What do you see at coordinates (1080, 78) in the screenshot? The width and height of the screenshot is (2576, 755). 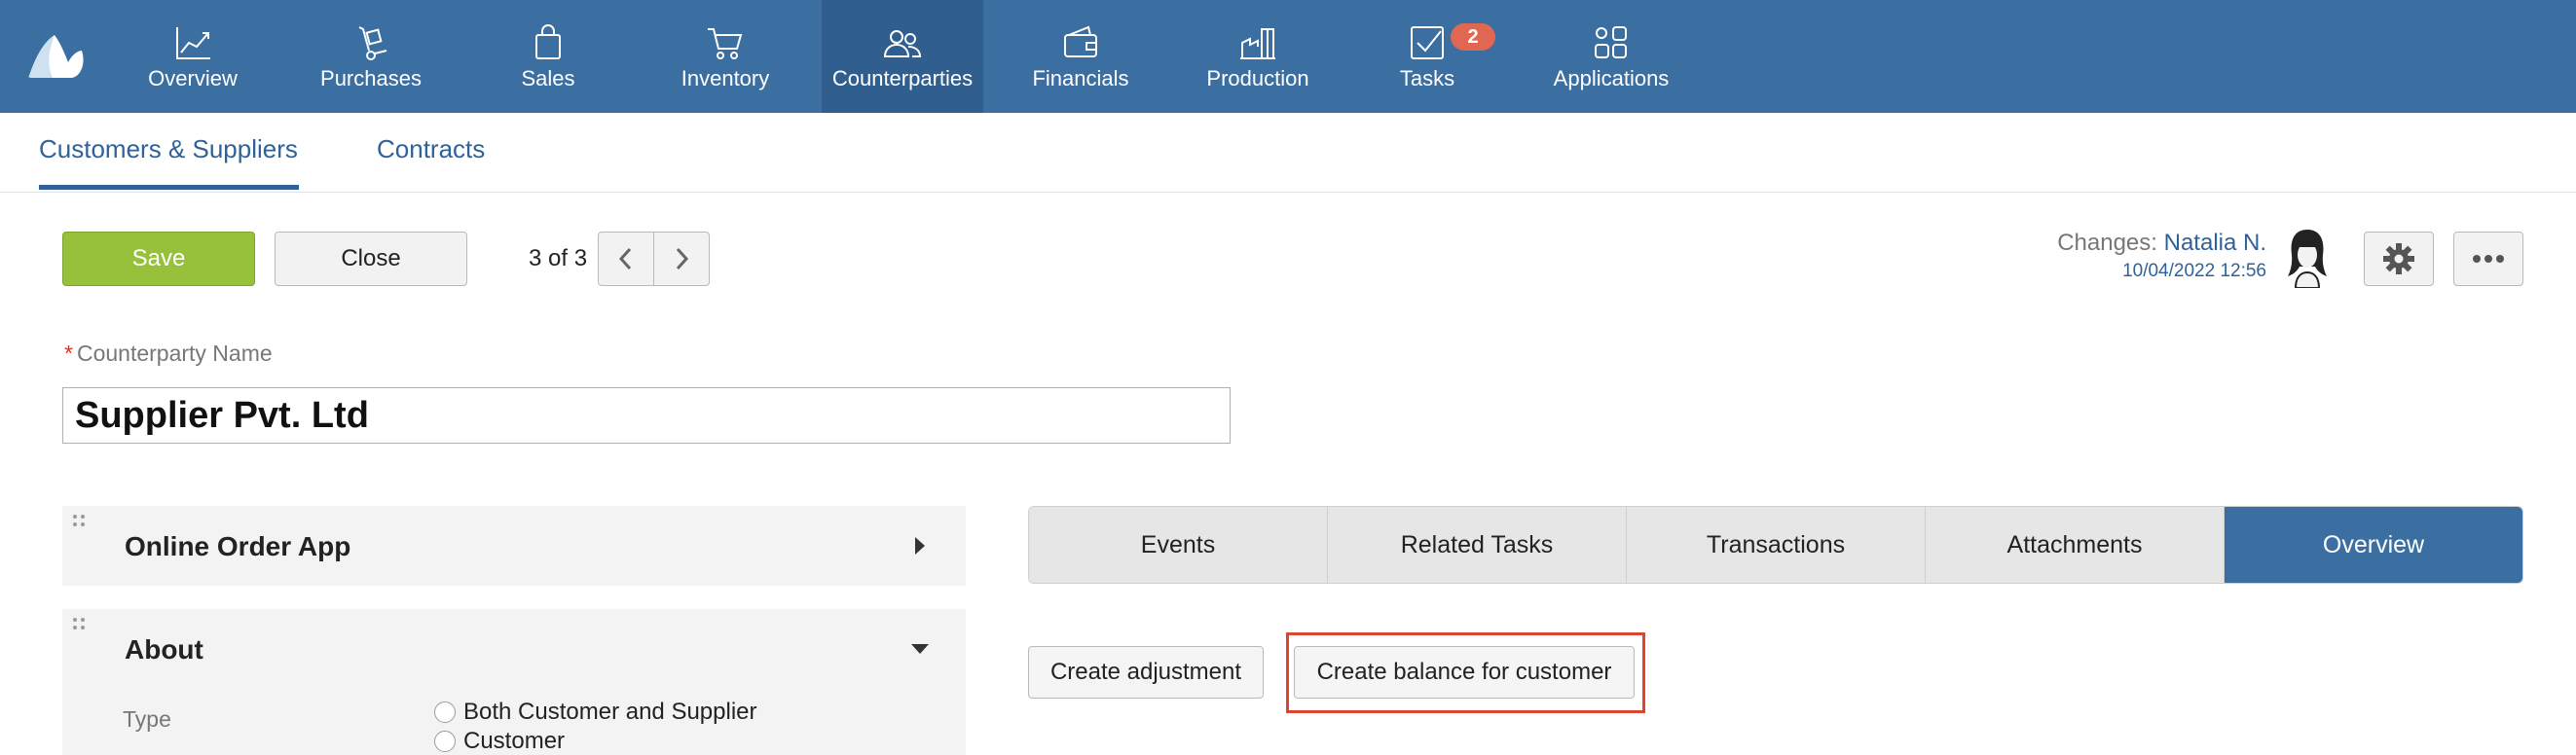 I see `nav-label: Financials` at bounding box center [1080, 78].